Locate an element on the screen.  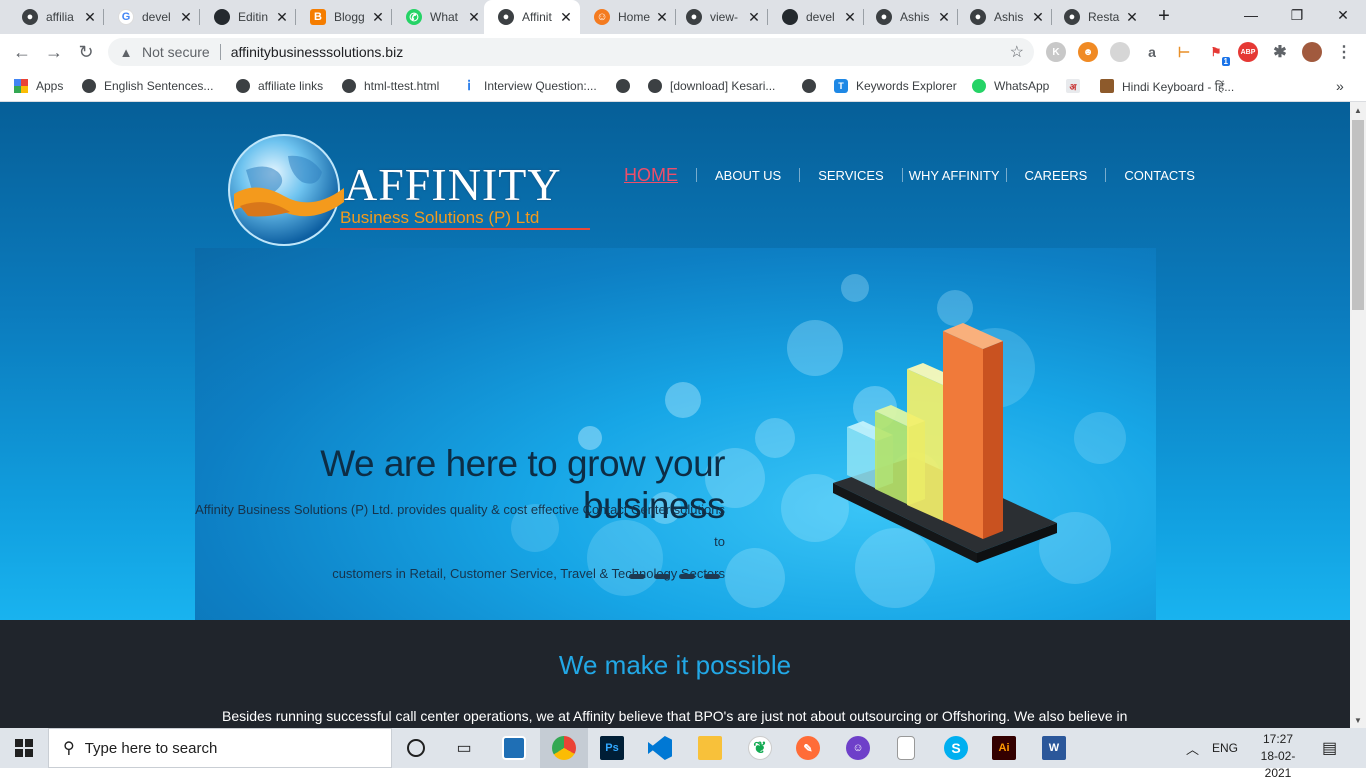
browser-tab: Editin ✕ is located at coordinates (248, 17).